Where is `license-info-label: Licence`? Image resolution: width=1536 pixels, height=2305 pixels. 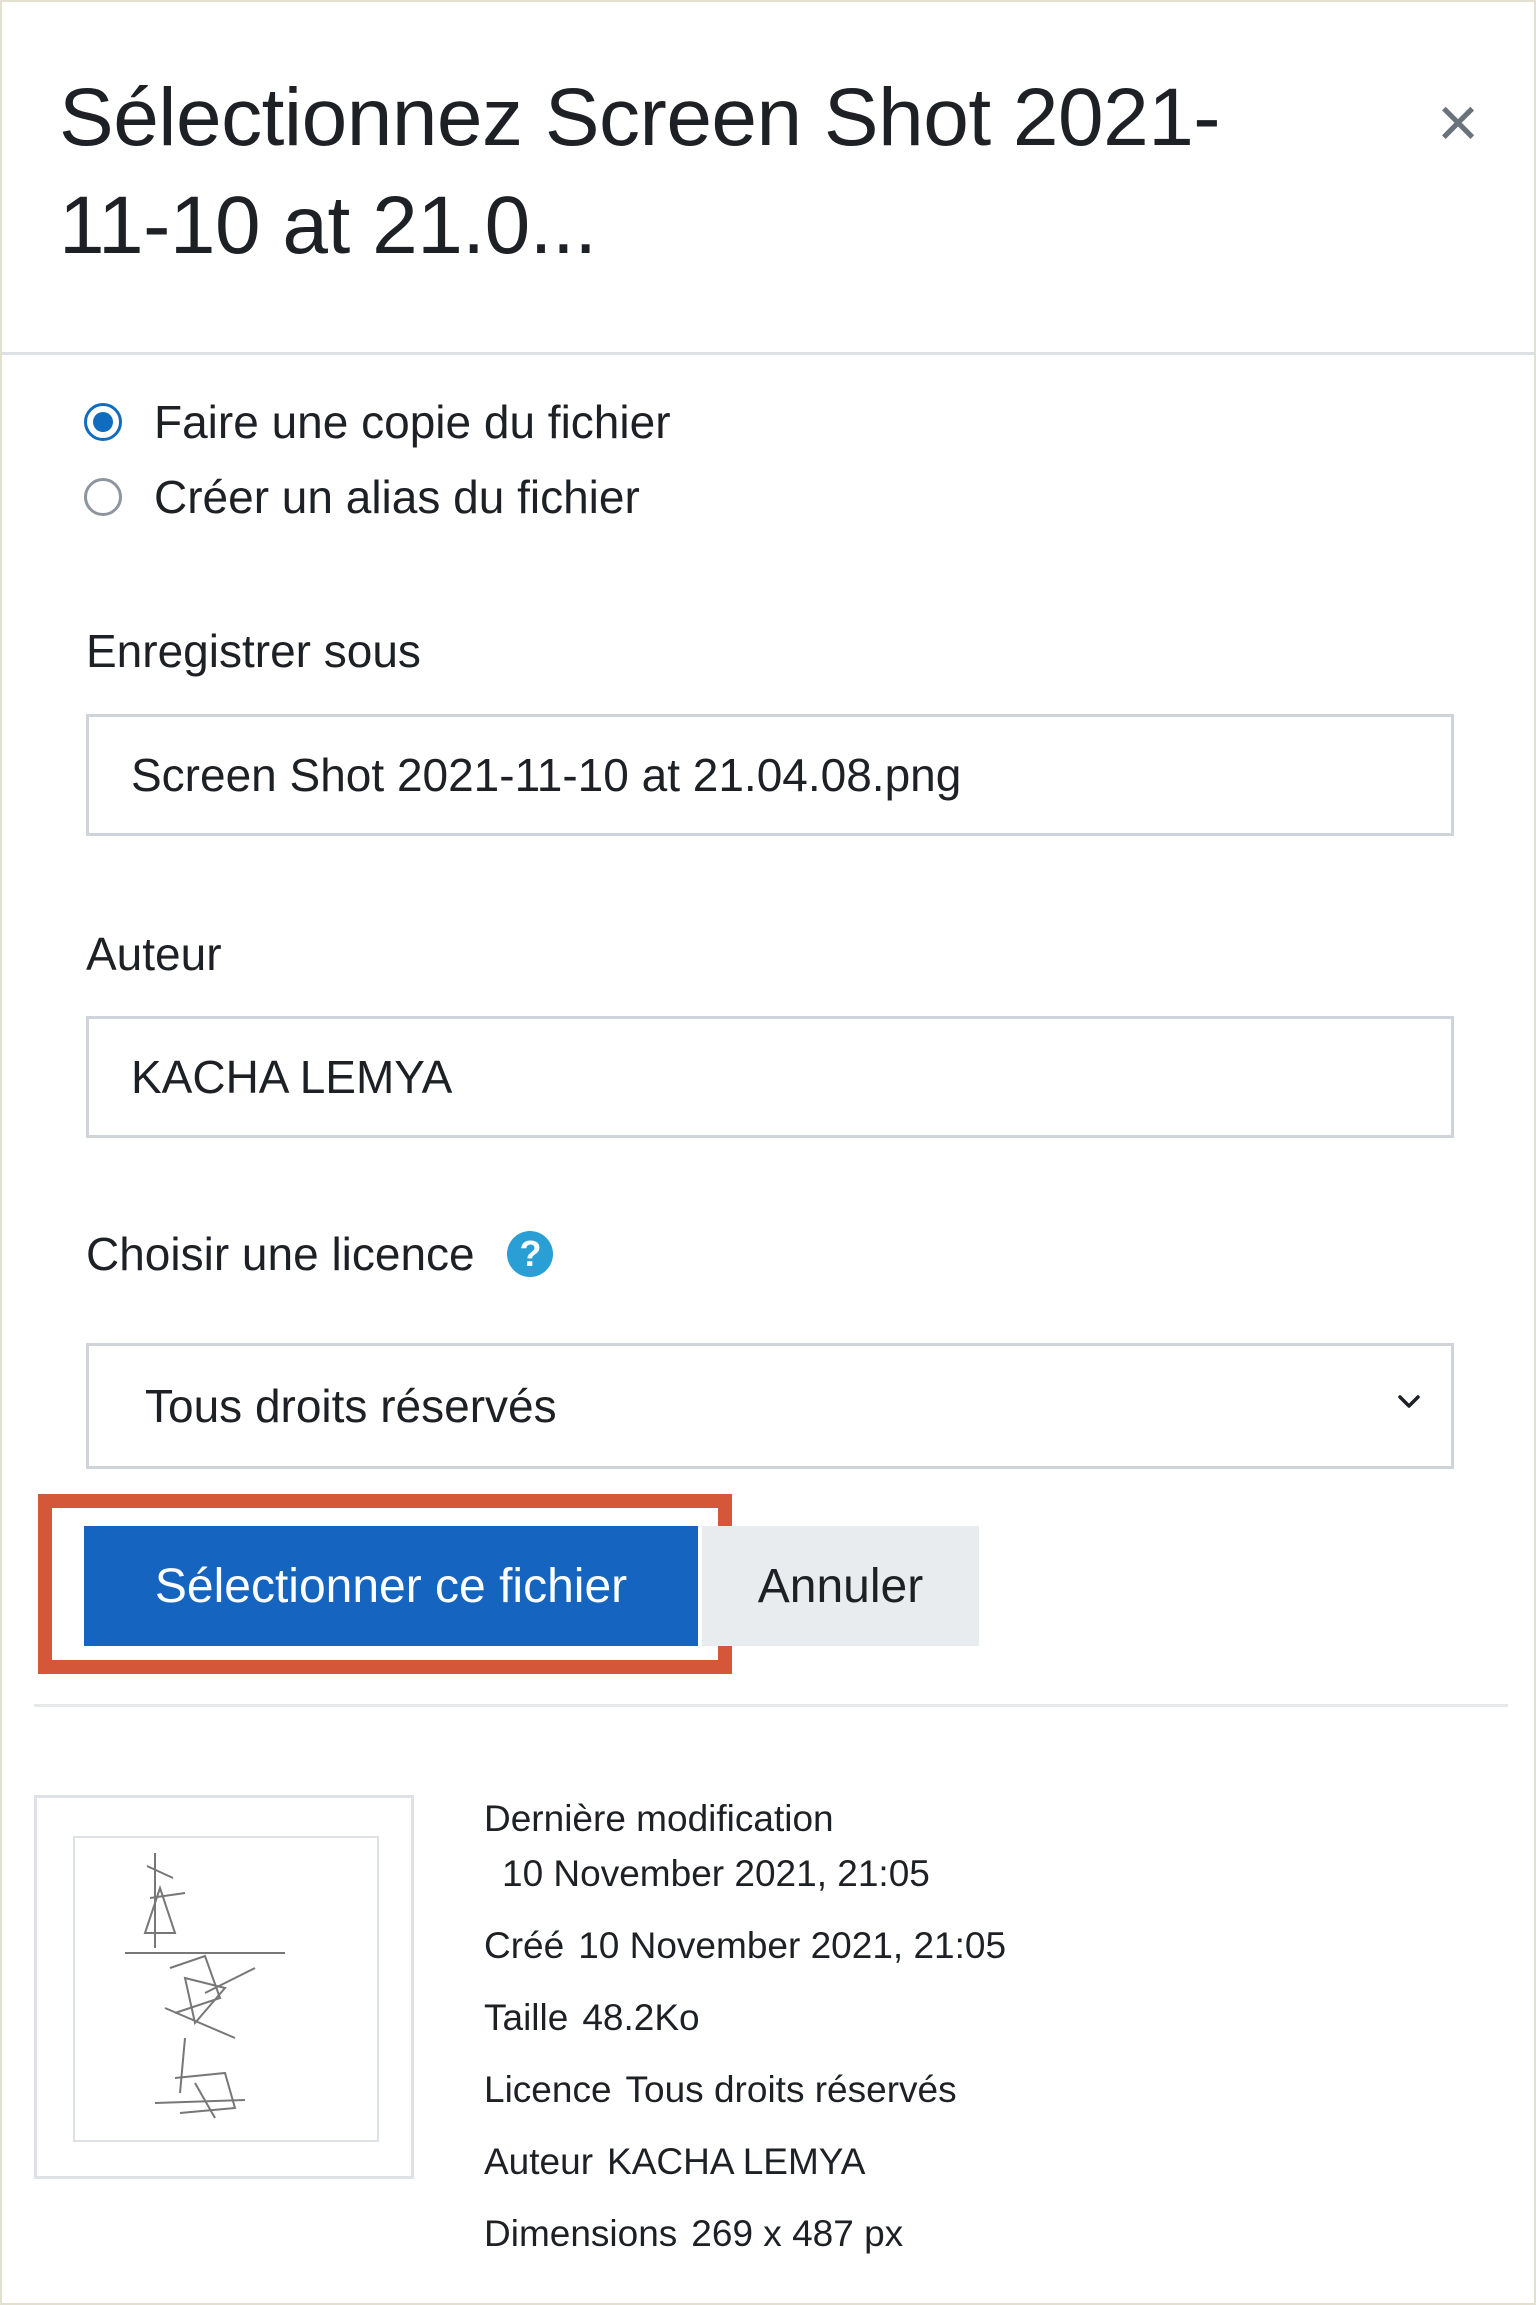 license-info-label: Licence is located at coordinates (548, 2089).